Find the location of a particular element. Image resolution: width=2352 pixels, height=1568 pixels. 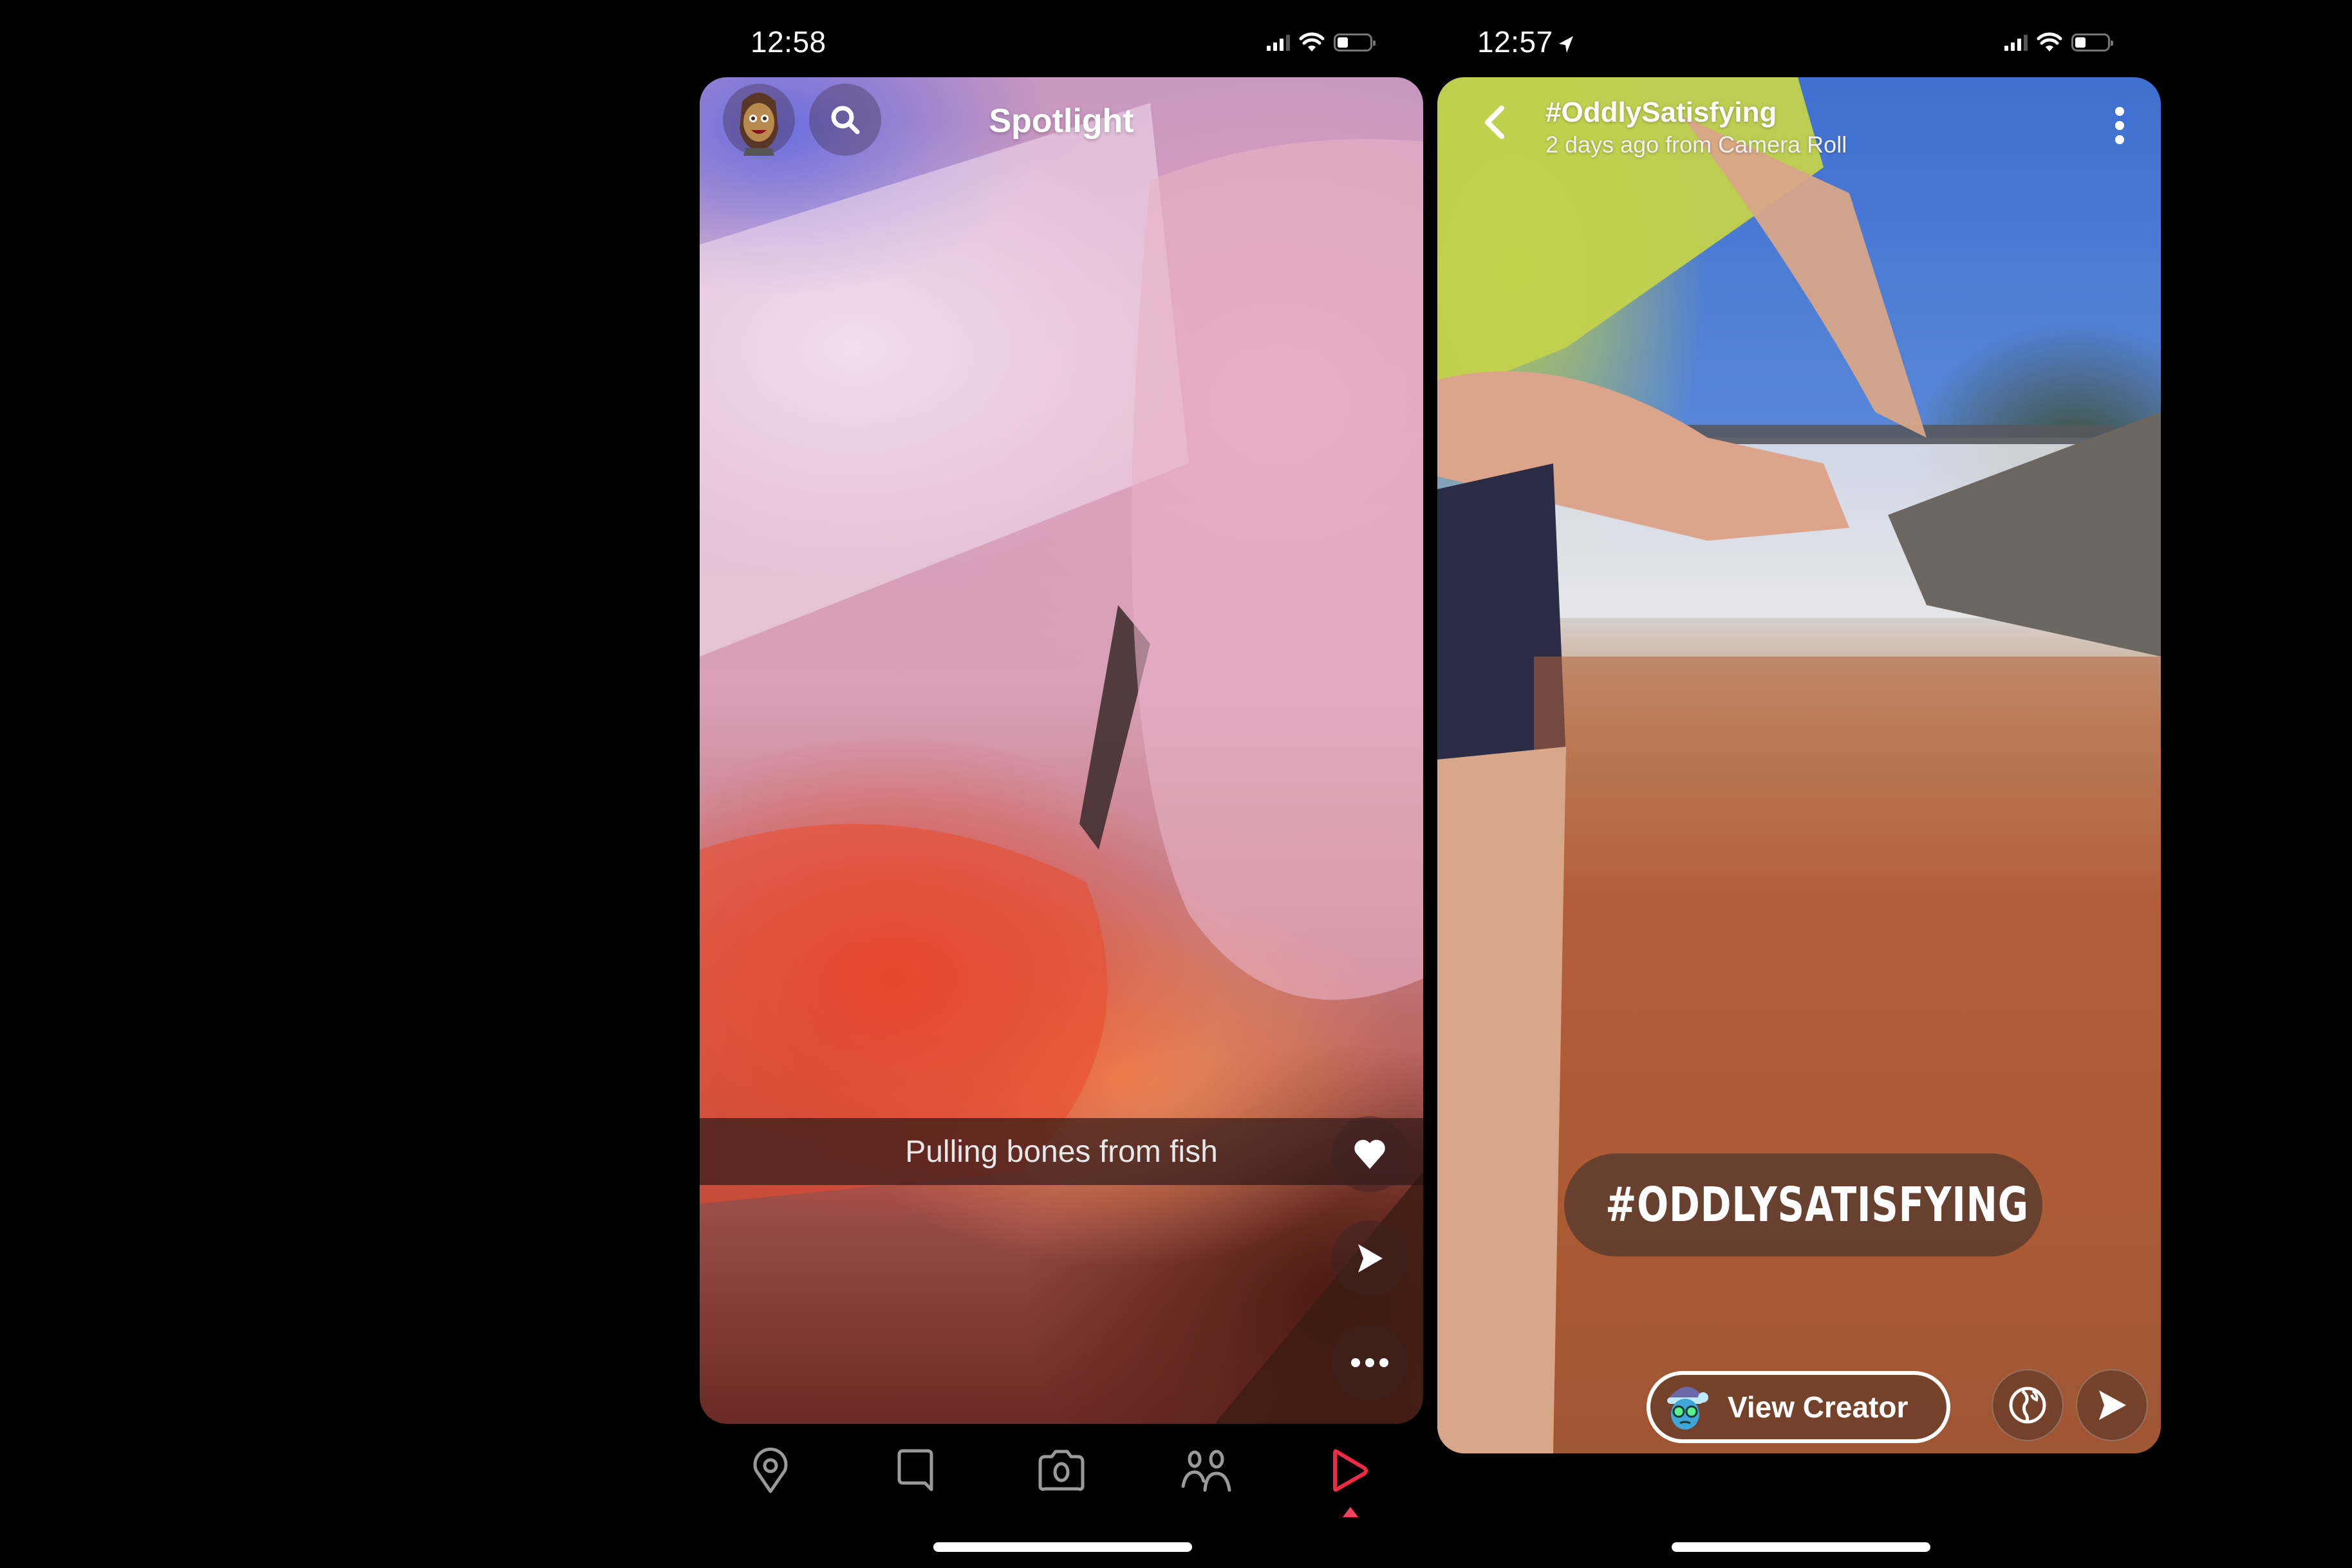

more-options-button is located at coordinates (2119, 125).